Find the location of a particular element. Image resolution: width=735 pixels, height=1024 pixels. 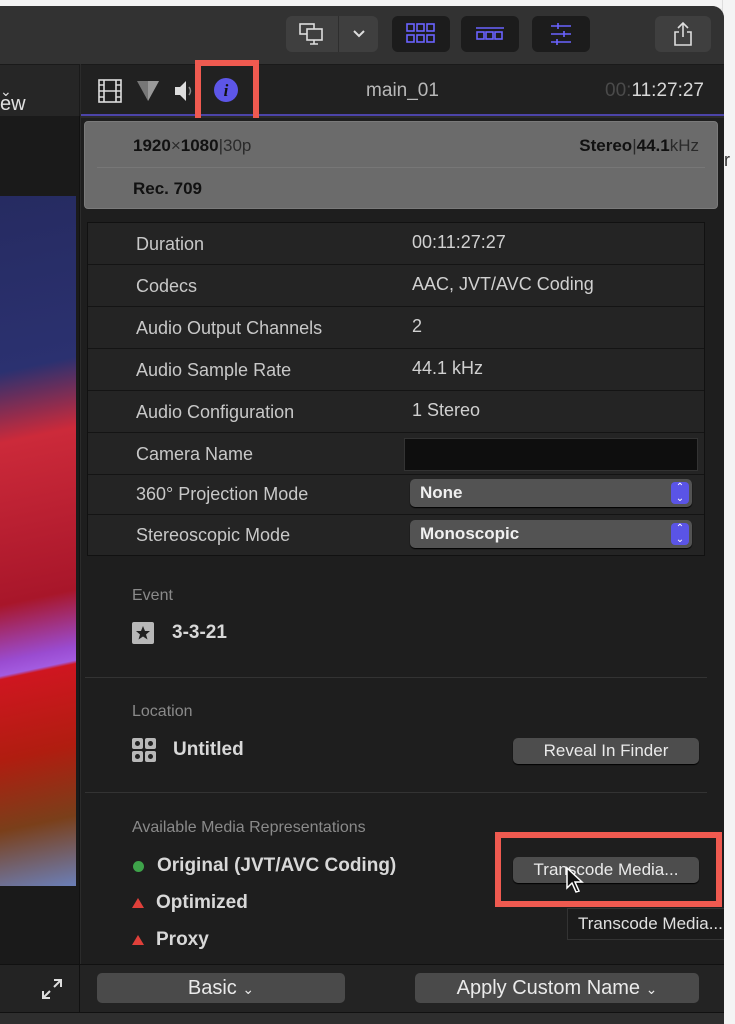

chevron-down-icon is located at coordinates (358, 34).